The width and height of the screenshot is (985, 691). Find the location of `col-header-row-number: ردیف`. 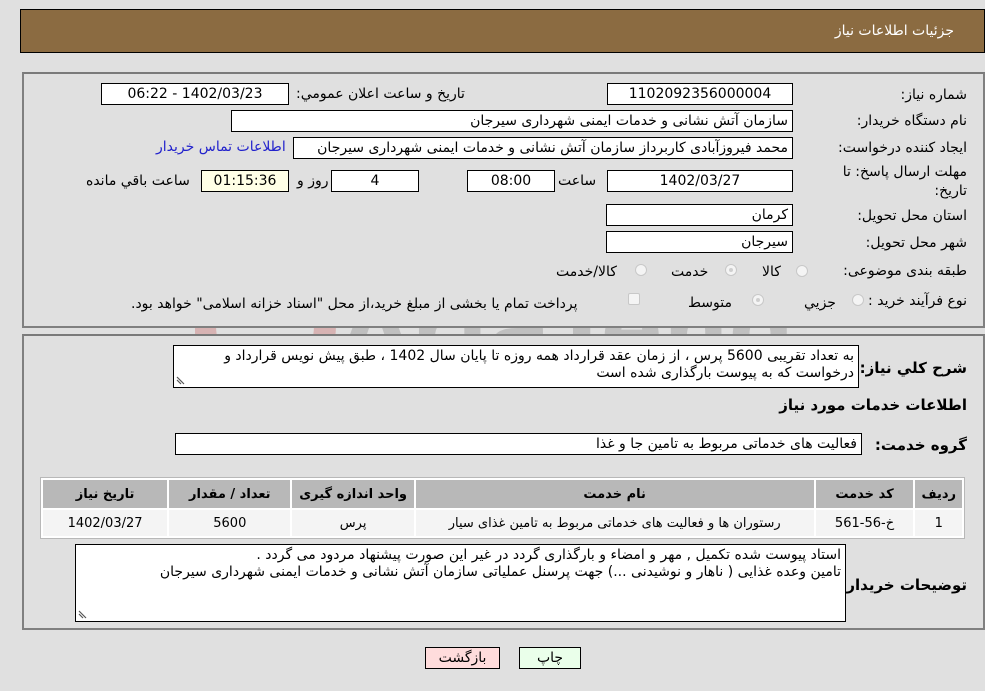

col-header-row-number: ردیف is located at coordinates (938, 494).